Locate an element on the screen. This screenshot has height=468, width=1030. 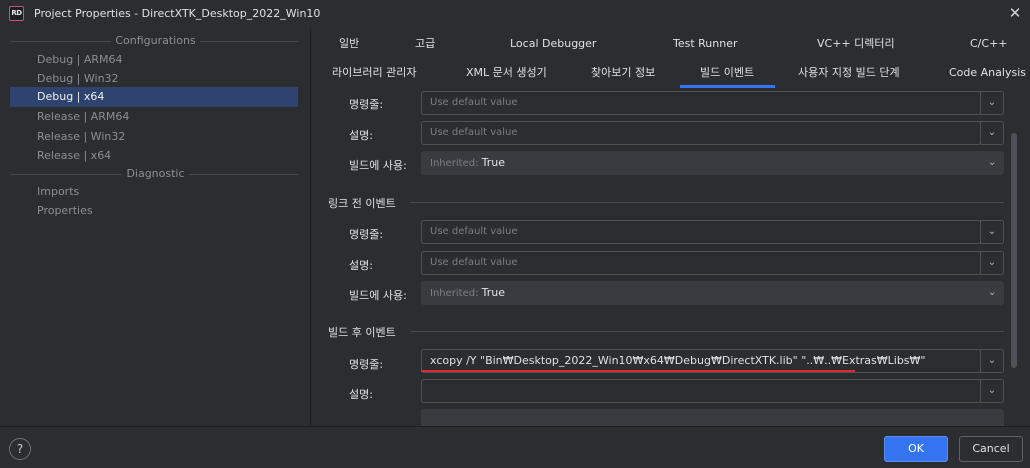
tab-xml-doc-generator: XML 문서 생성기 is located at coordinates (506, 73).